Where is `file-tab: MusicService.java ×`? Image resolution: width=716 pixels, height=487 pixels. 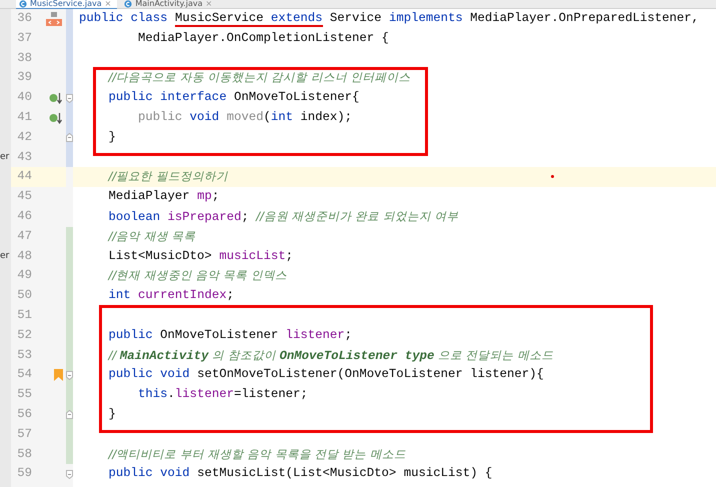
file-tab: MusicService.java × is located at coordinates (67, 4).